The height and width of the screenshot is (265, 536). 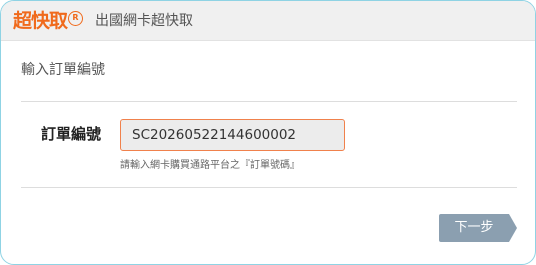 I want to click on next-step-button: 下一步, so click(x=478, y=228).